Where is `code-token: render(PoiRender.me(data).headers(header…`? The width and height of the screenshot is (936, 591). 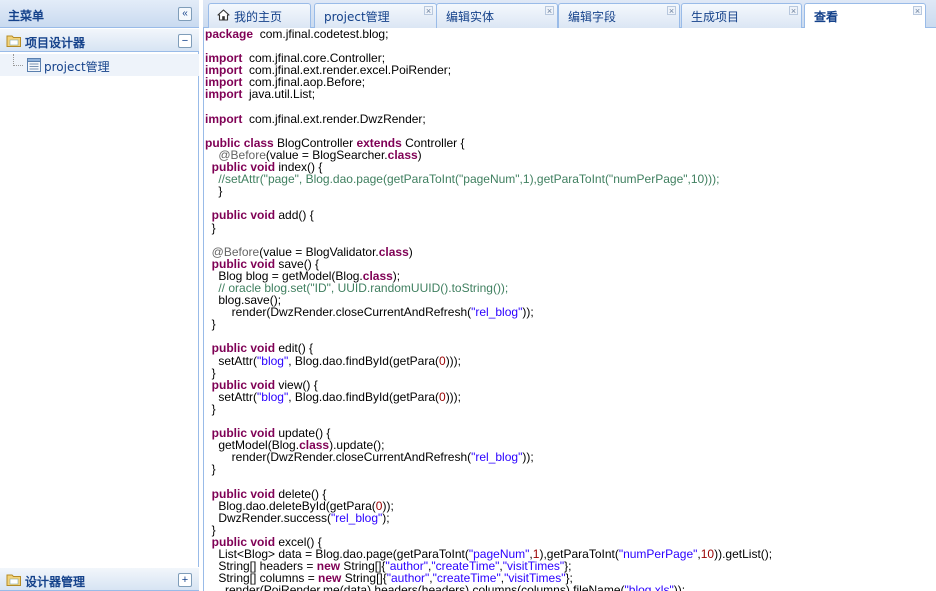 code-token: render(PoiRender.me(data).headers(header… is located at coordinates (415, 587).